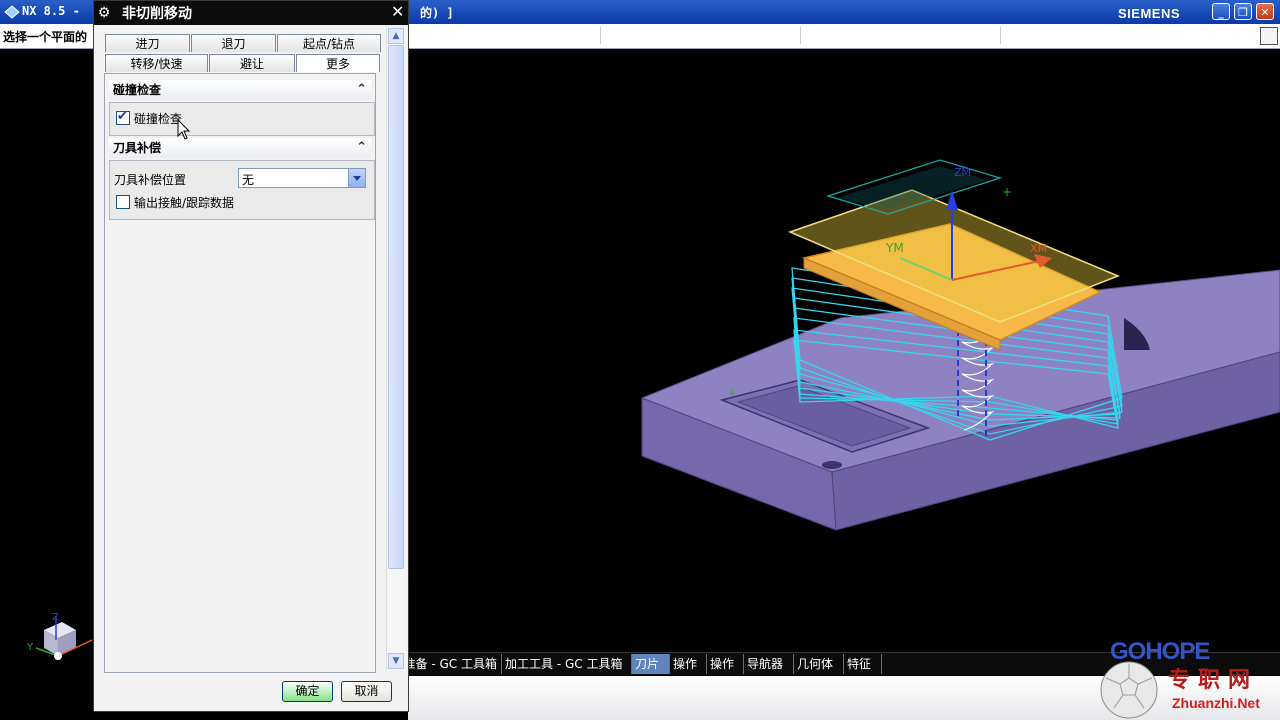 The image size is (1280, 720). I want to click on selected-value: 无, so click(248, 180).